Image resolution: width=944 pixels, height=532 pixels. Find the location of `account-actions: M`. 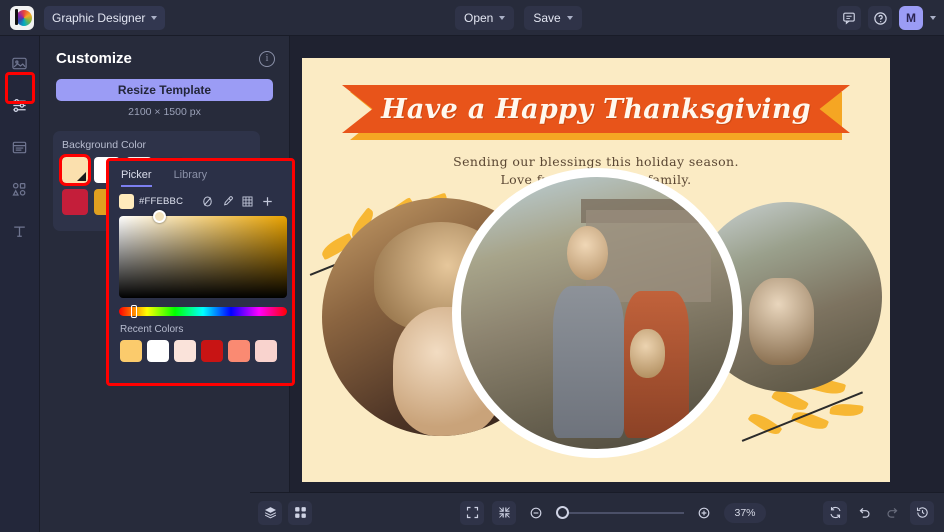

account-actions: M is located at coordinates (886, 18).